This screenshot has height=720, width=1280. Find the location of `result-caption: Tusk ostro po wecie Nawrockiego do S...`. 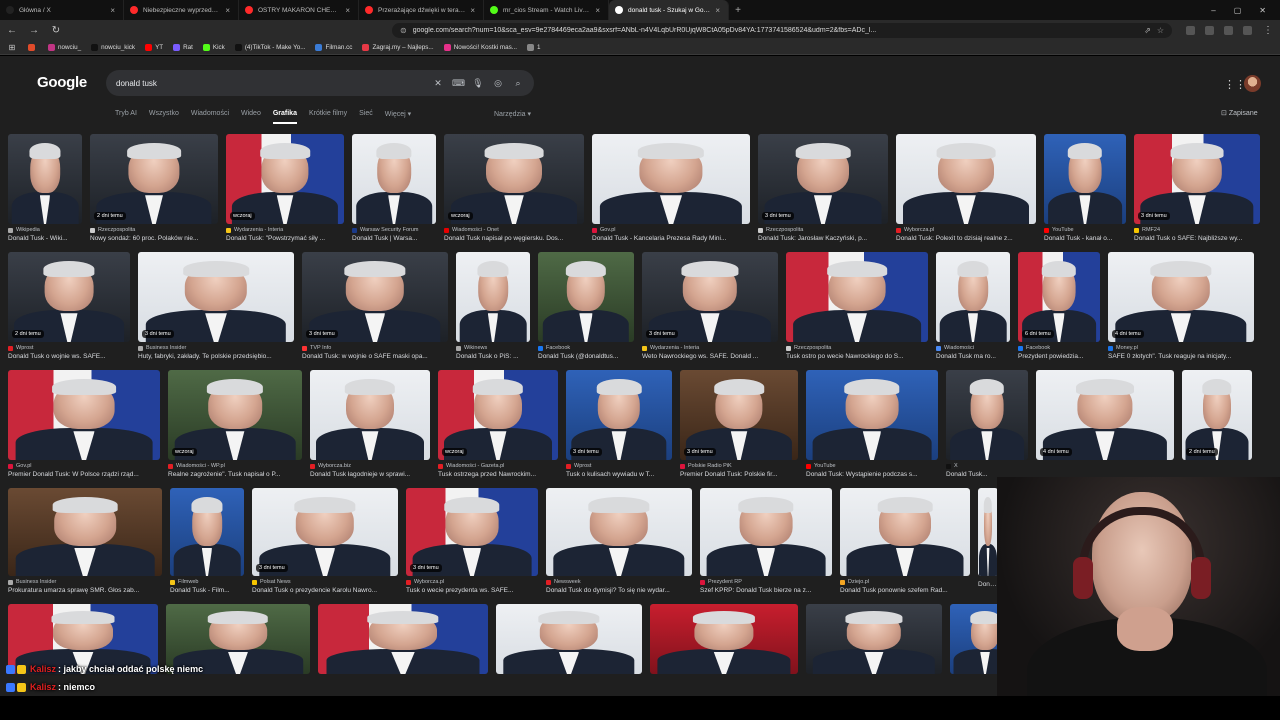

result-caption: Tusk ostro po wecie Nawrockiego do S... is located at coordinates (857, 356).